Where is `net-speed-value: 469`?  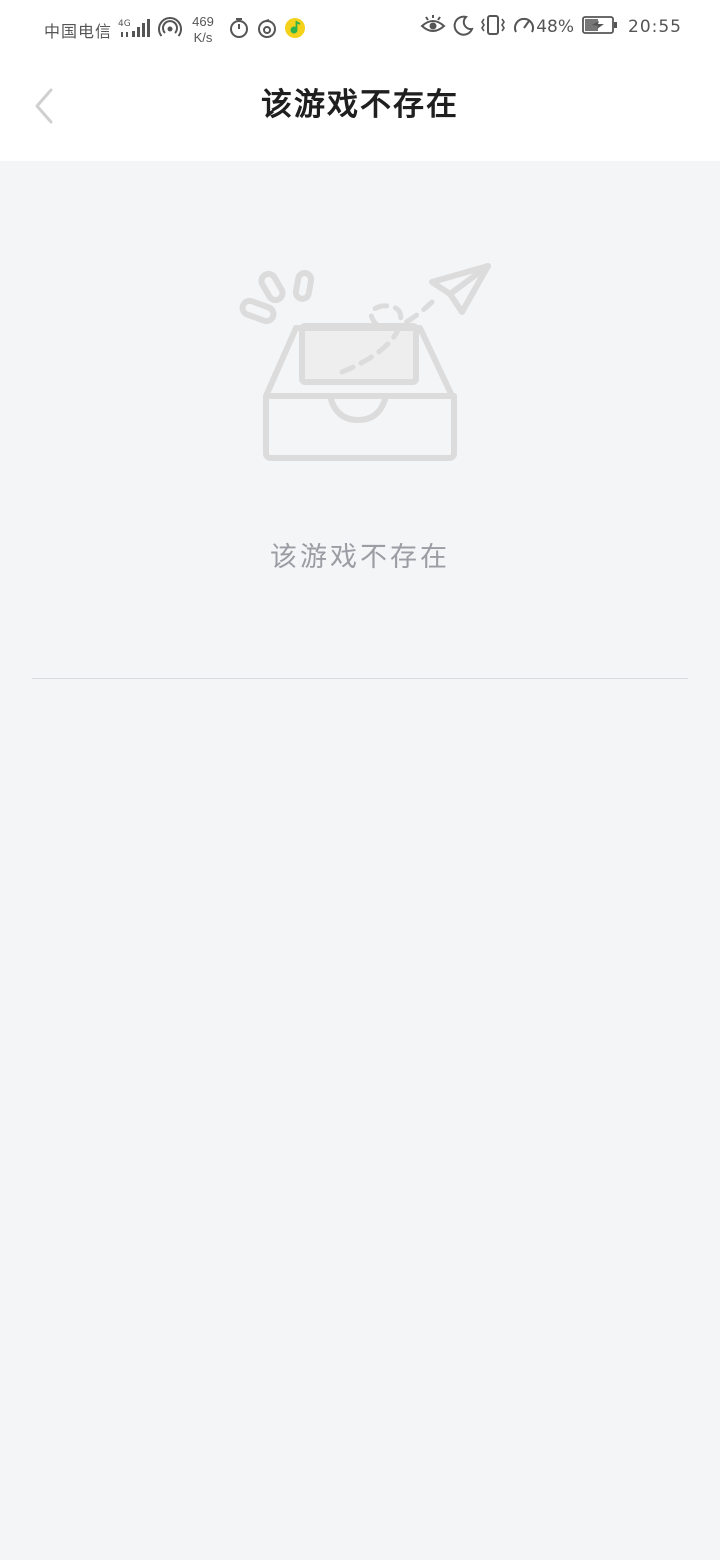 net-speed-value: 469 is located at coordinates (203, 21).